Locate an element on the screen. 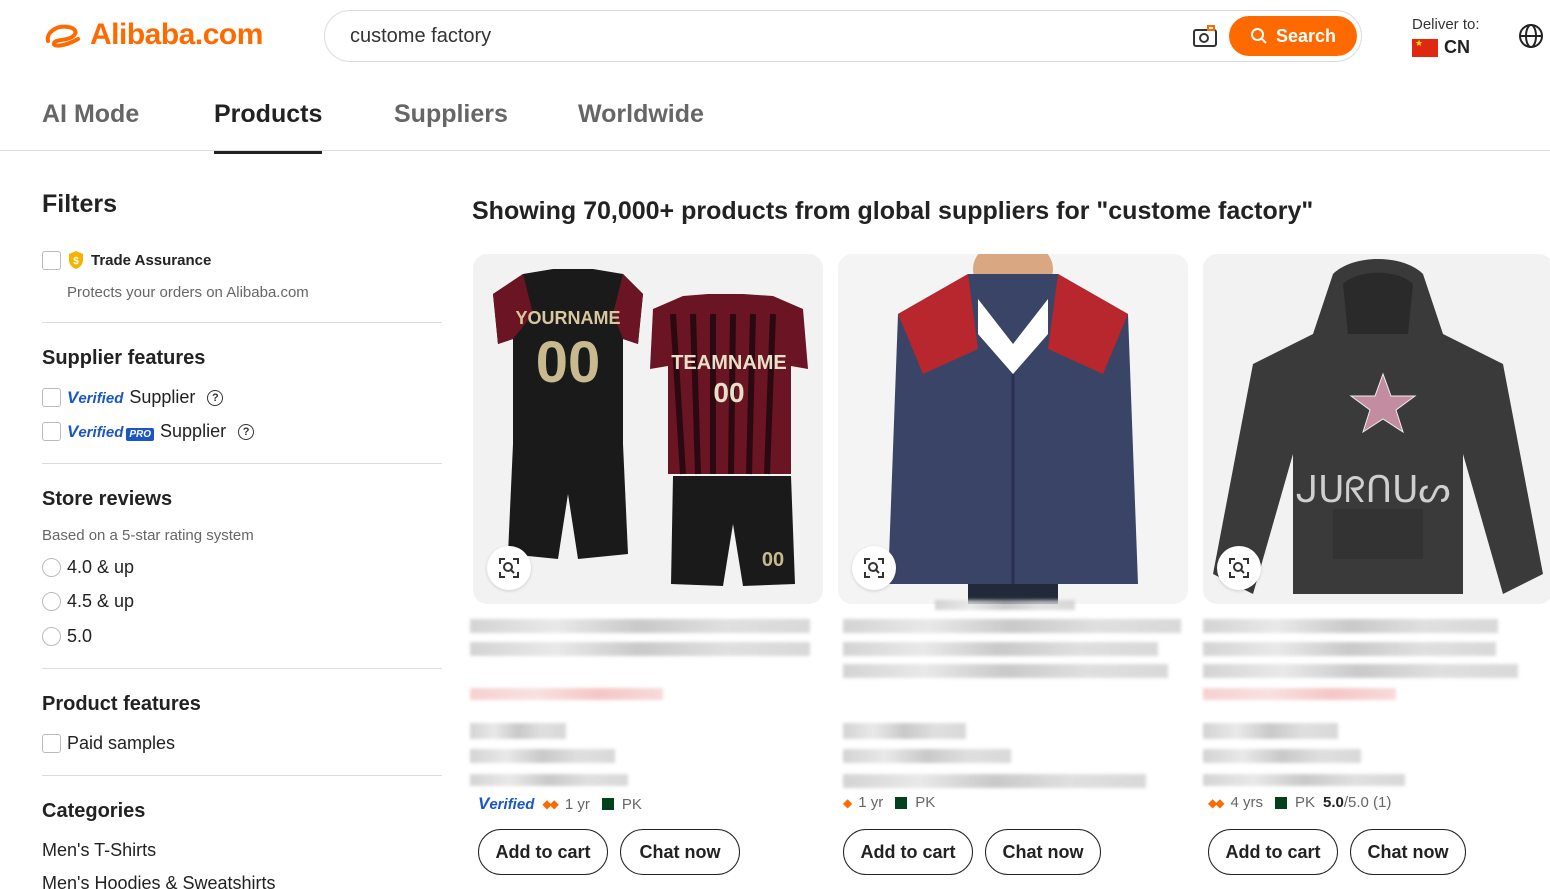 This screenshot has height=889, width=1550. verified-pro-badge: Verified PRO is located at coordinates (111, 432).